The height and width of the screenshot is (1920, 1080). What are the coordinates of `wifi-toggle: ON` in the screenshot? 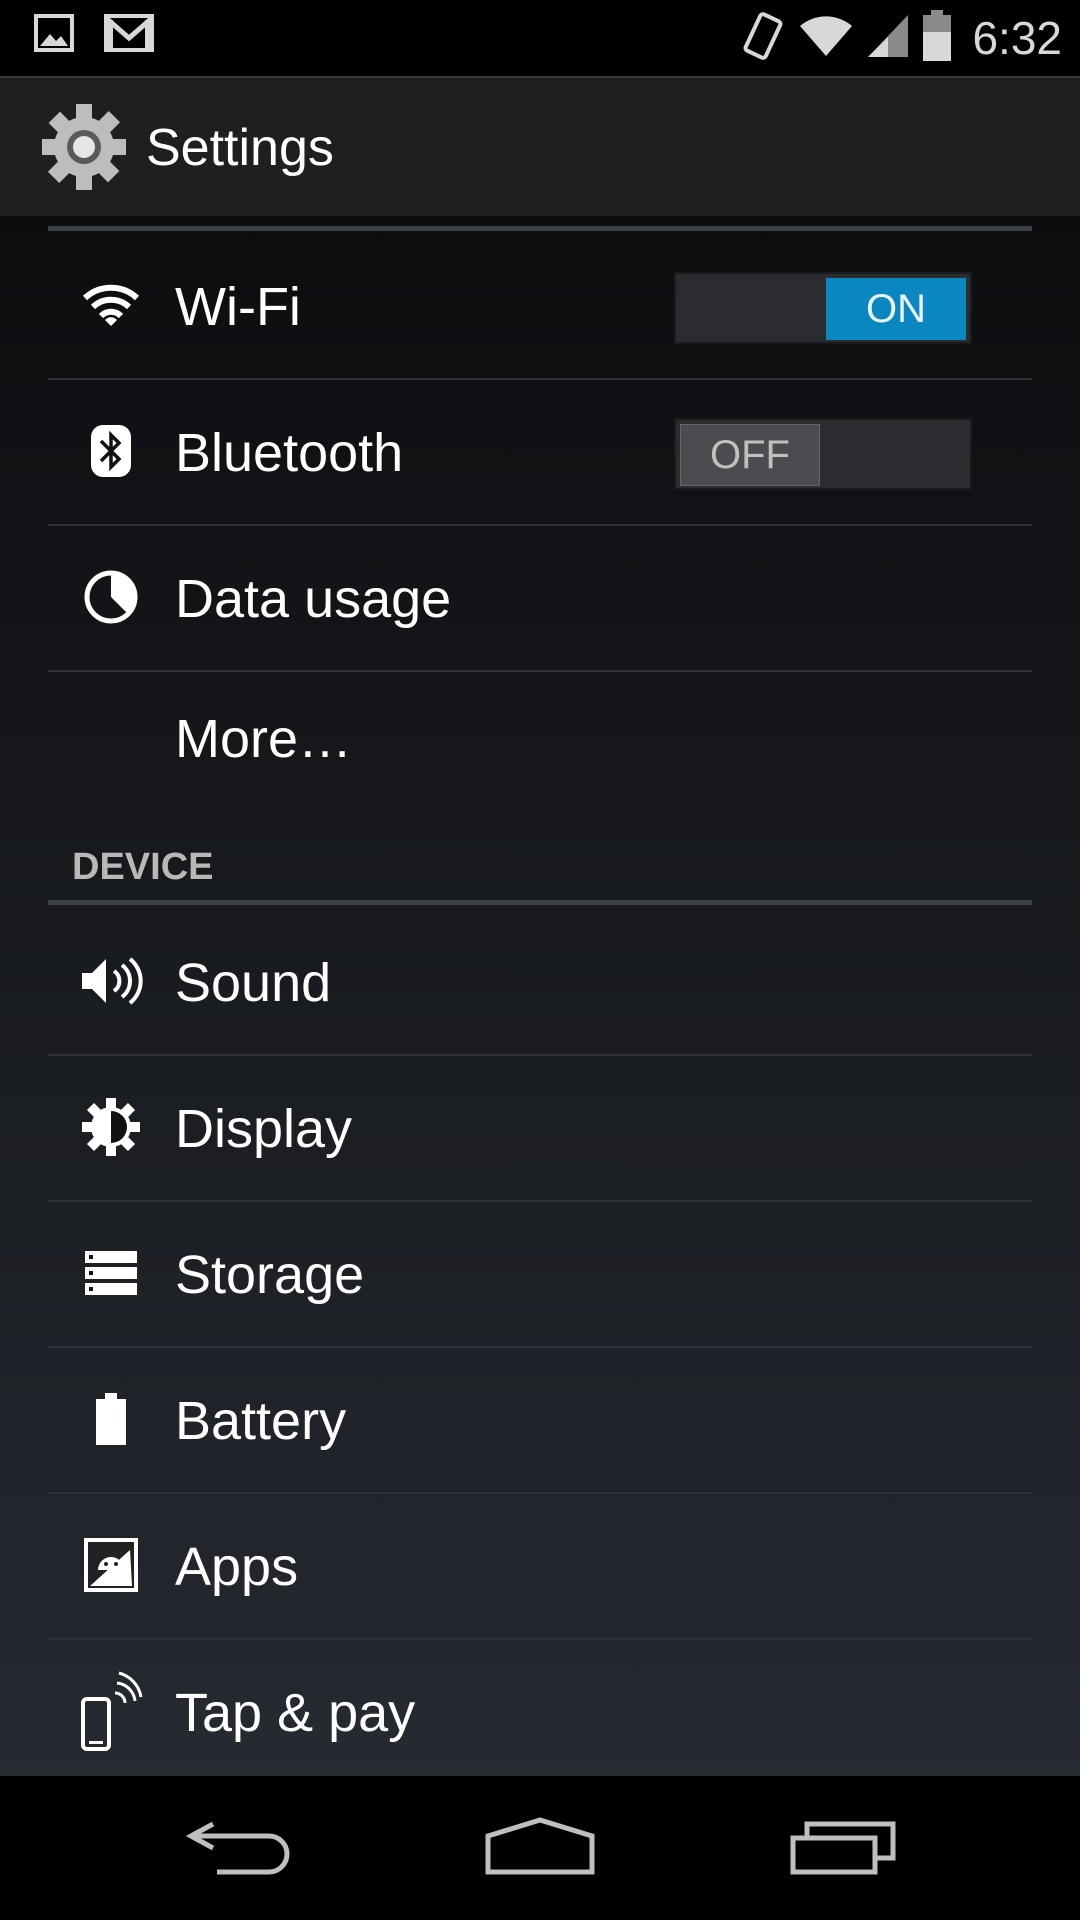 It's located at (823, 308).